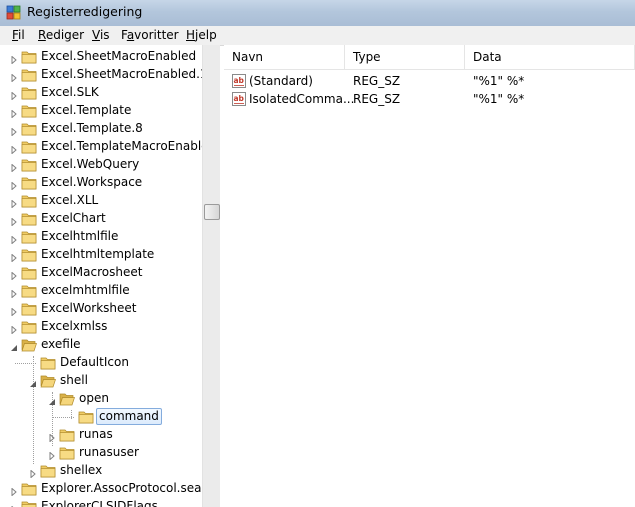 The width and height of the screenshot is (635, 507). Describe the element at coordinates (18, 35) in the screenshot. I see `menu-item-0: Fil` at that location.